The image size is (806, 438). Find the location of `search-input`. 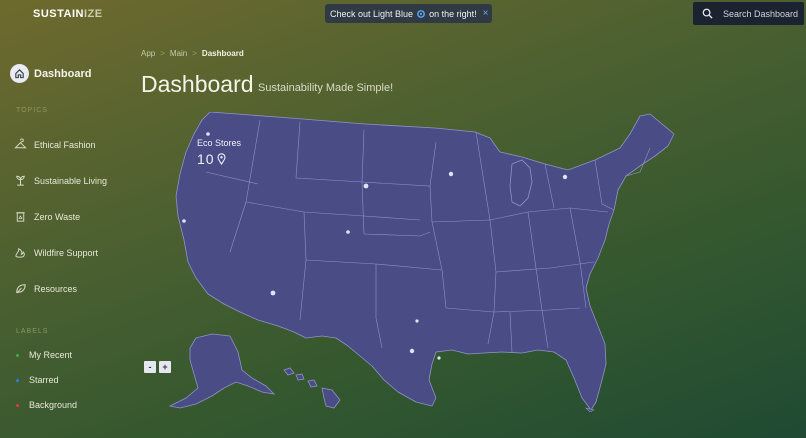

search-input is located at coordinates (763, 13).